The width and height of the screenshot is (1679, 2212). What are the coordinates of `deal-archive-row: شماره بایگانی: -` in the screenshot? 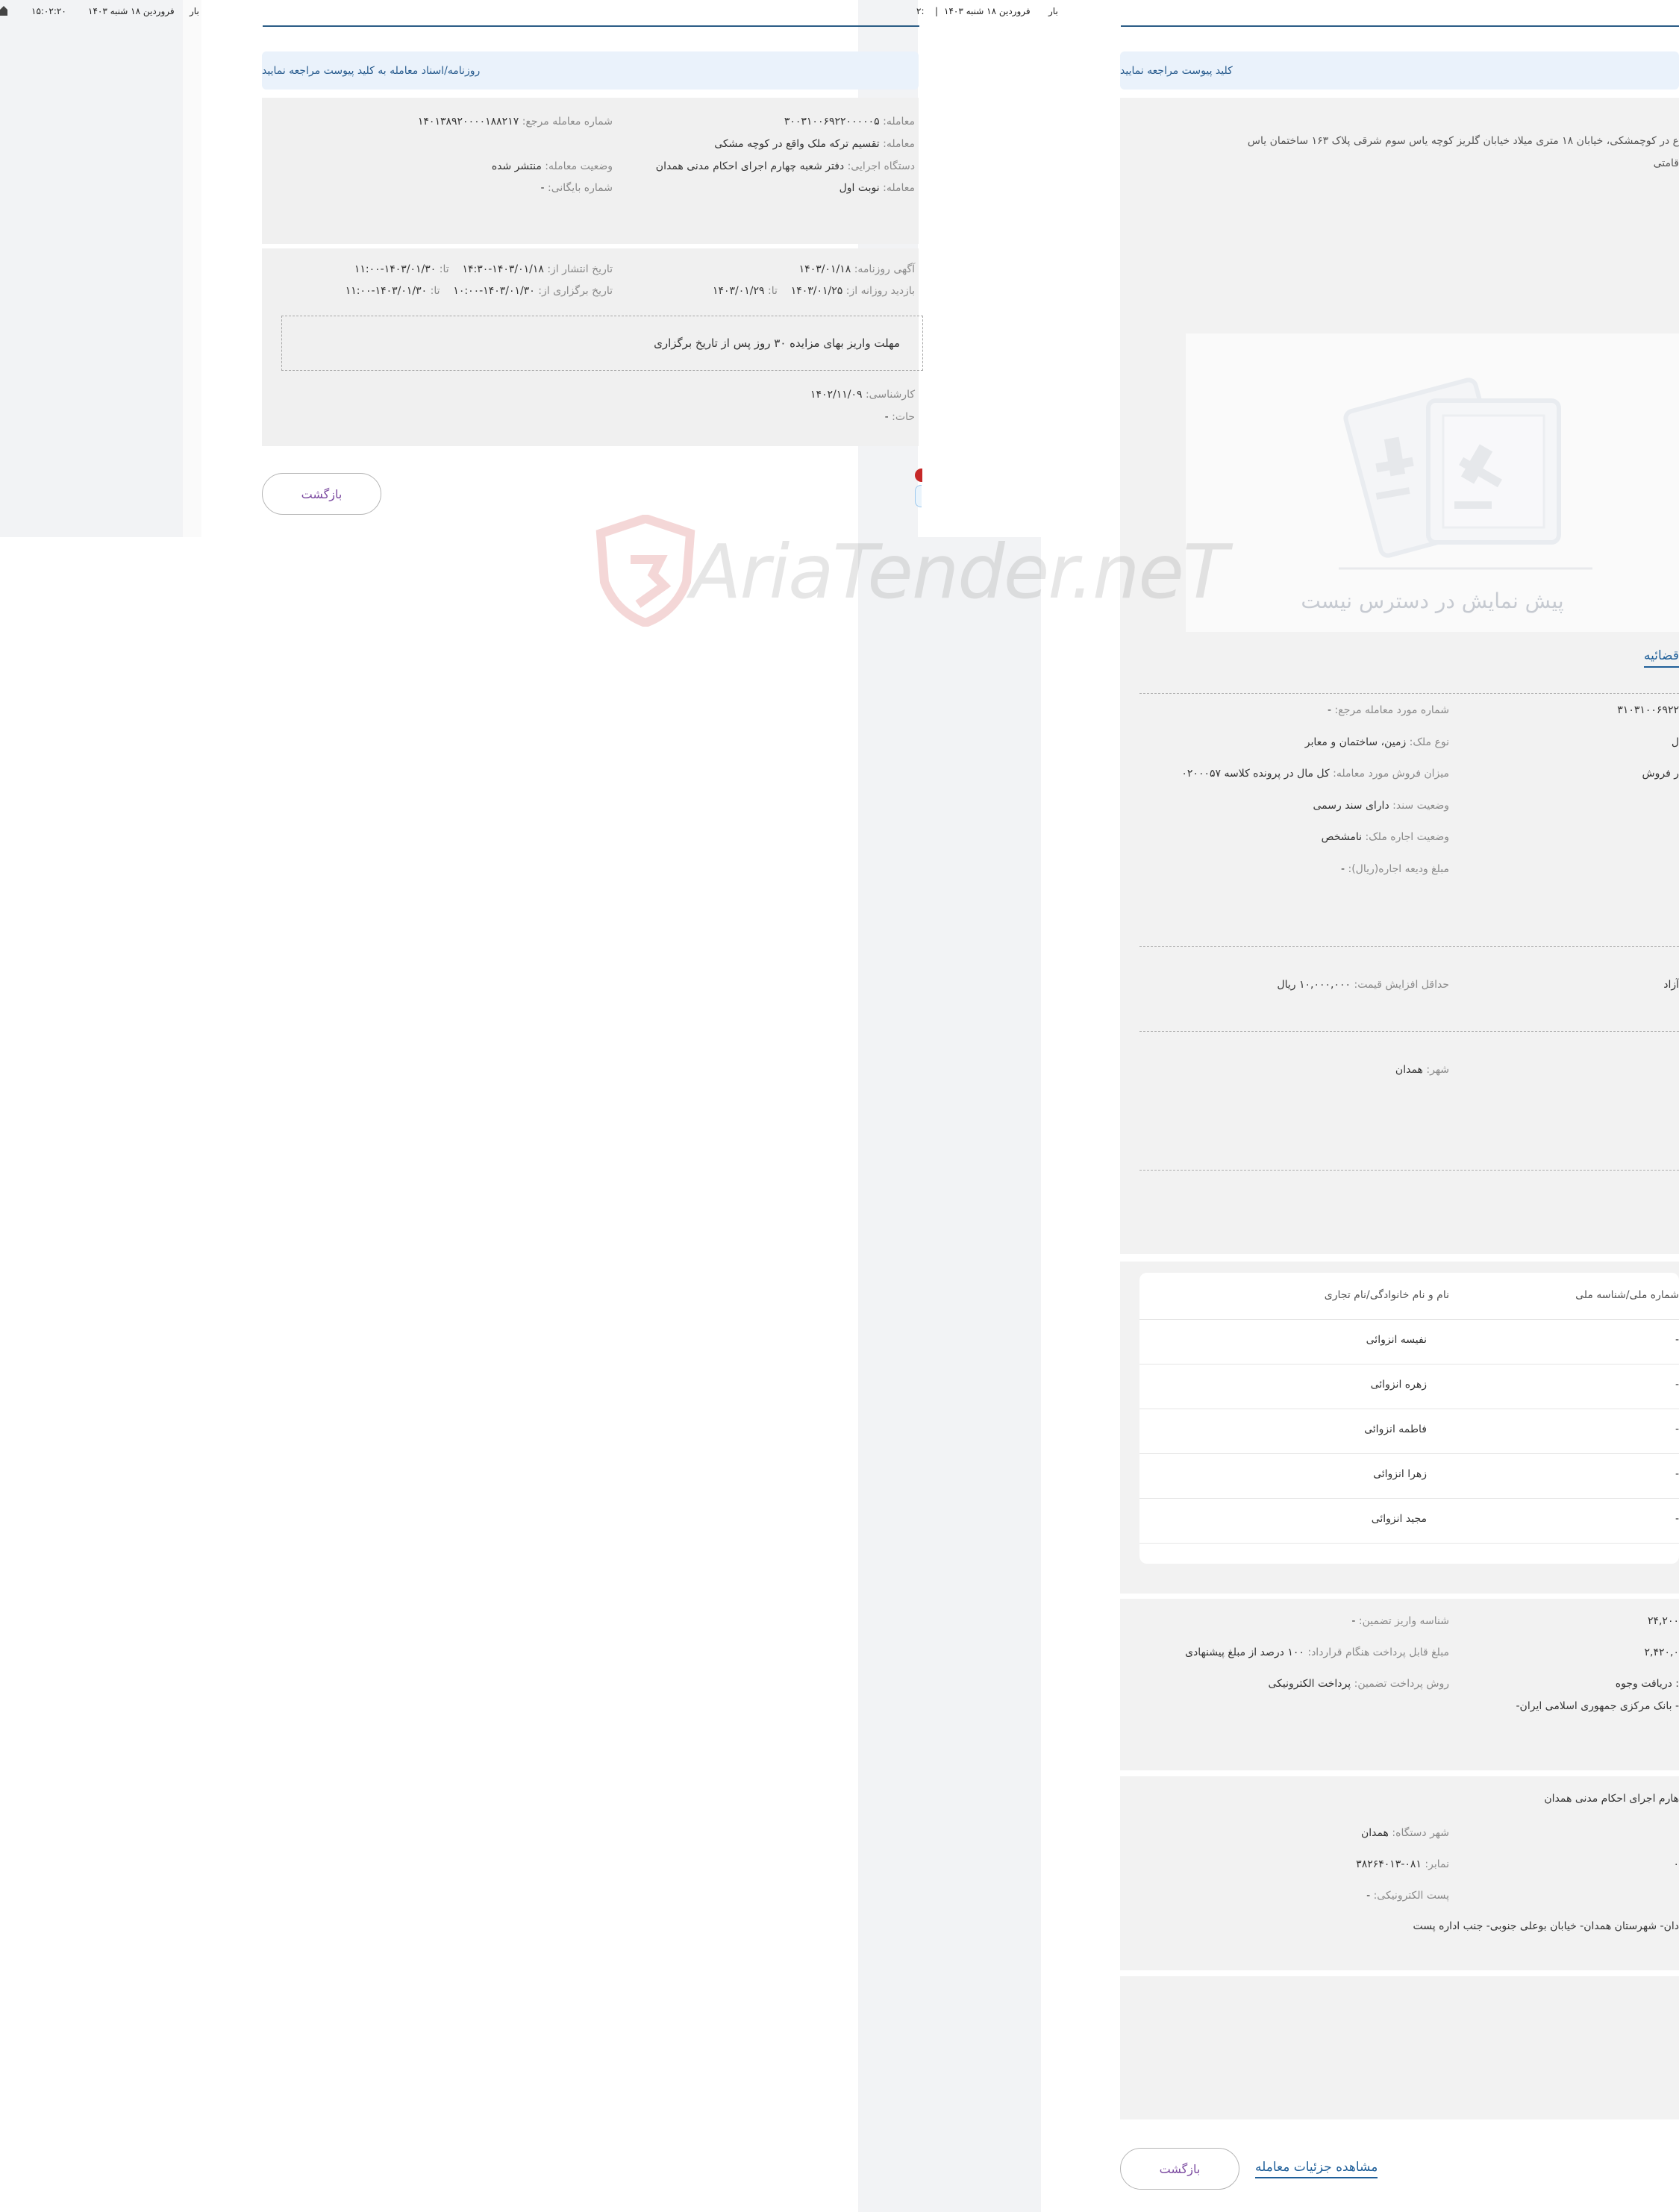 It's located at (577, 188).